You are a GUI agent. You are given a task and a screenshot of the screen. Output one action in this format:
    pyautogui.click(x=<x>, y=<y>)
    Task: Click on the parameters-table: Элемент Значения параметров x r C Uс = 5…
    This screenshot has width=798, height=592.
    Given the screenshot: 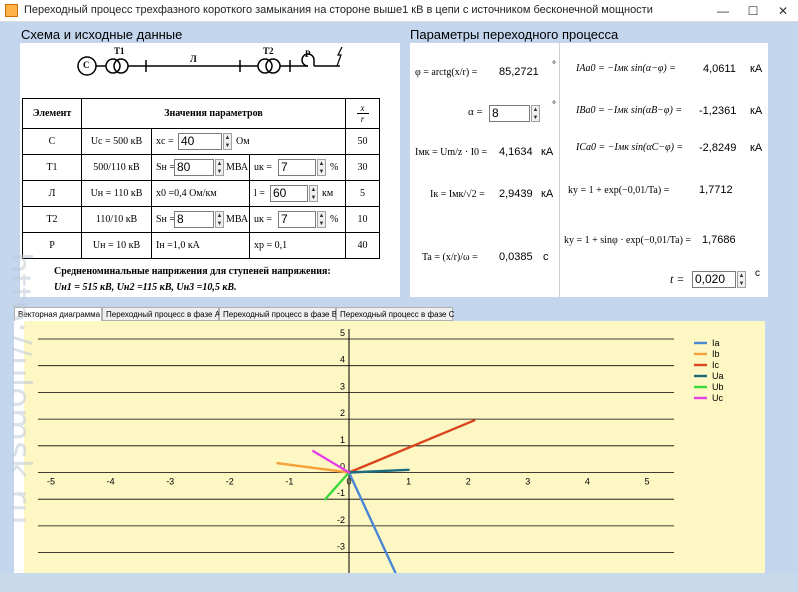 What is the action you would take?
    pyautogui.click(x=201, y=178)
    